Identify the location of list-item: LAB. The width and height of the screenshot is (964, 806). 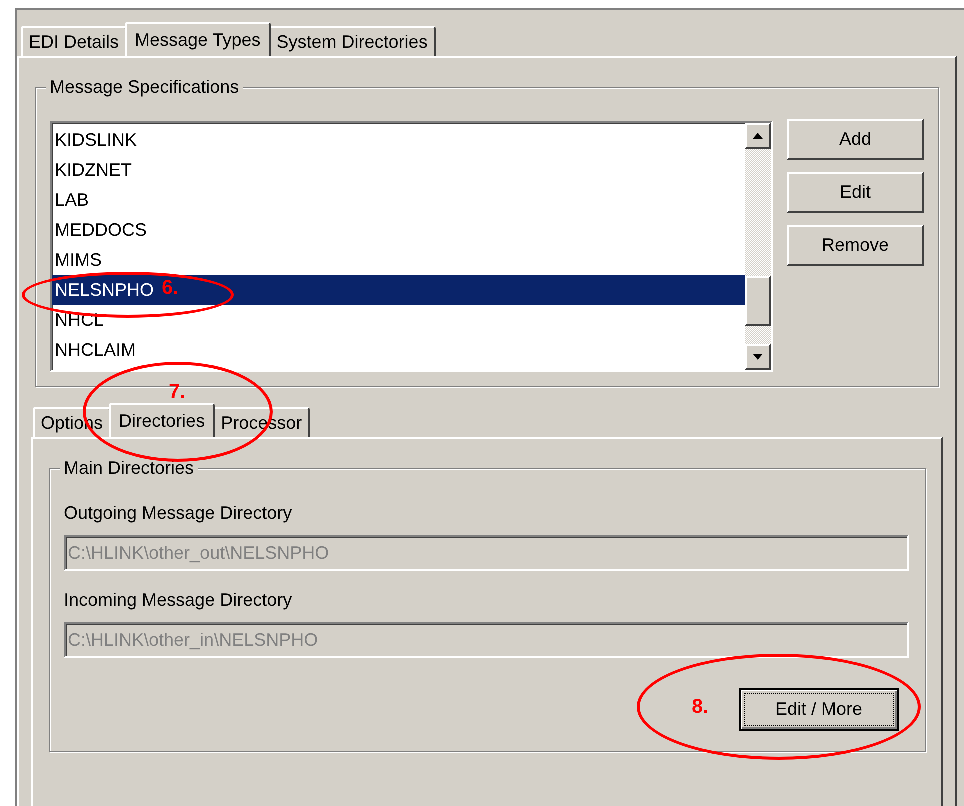
(398, 200).